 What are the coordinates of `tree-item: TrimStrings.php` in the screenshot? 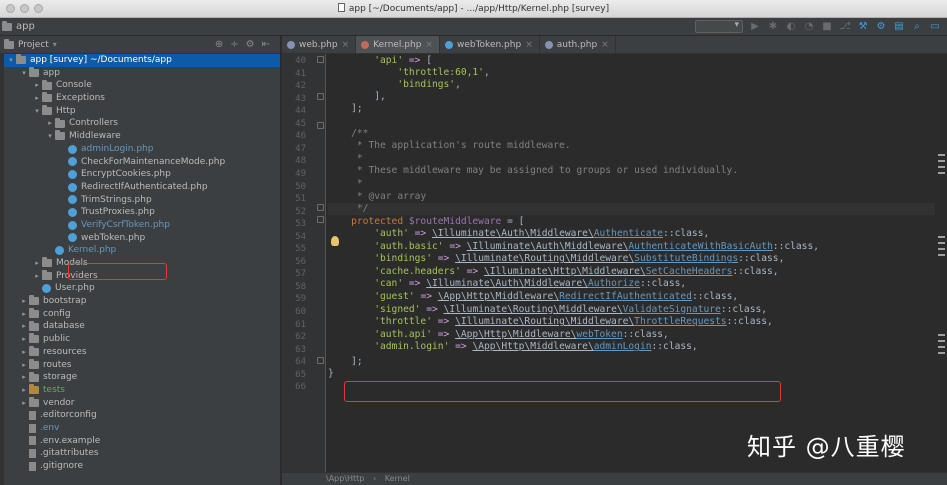 It's located at (142, 200).